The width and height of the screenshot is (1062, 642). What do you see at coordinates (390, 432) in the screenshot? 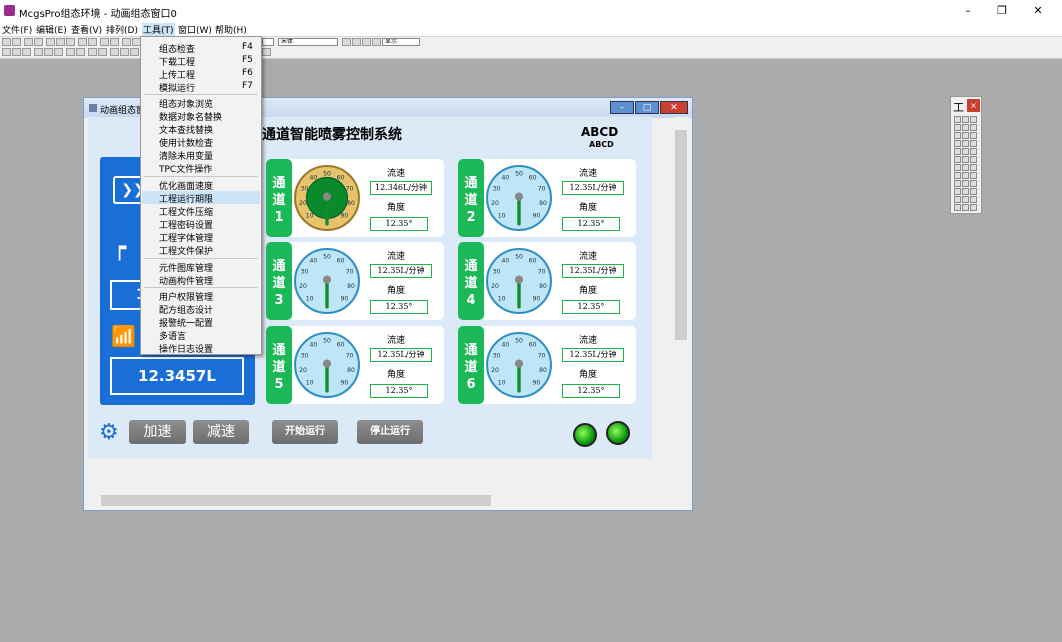
I see `stop-button: 停止运行` at bounding box center [390, 432].